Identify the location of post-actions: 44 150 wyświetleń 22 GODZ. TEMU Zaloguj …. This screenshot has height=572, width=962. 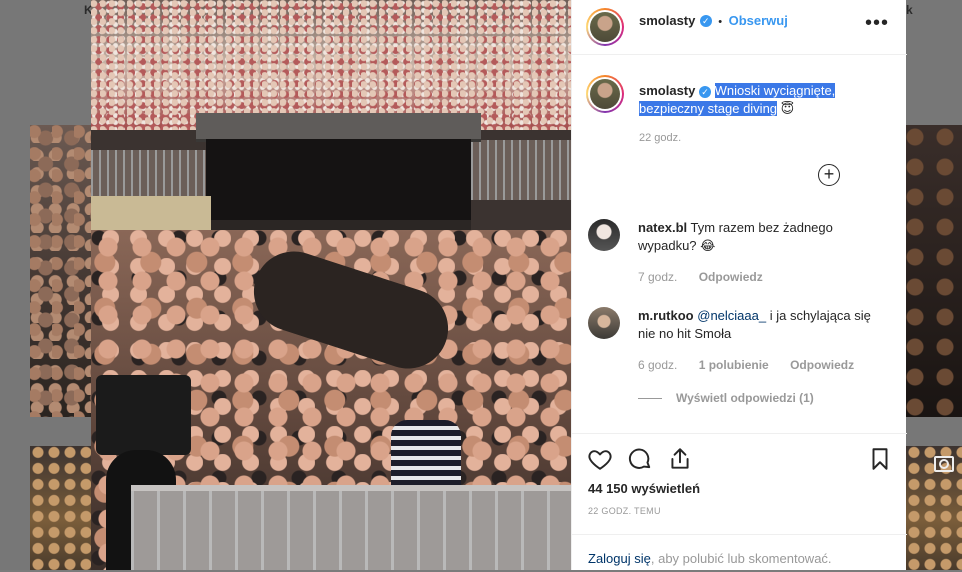
(739, 502).